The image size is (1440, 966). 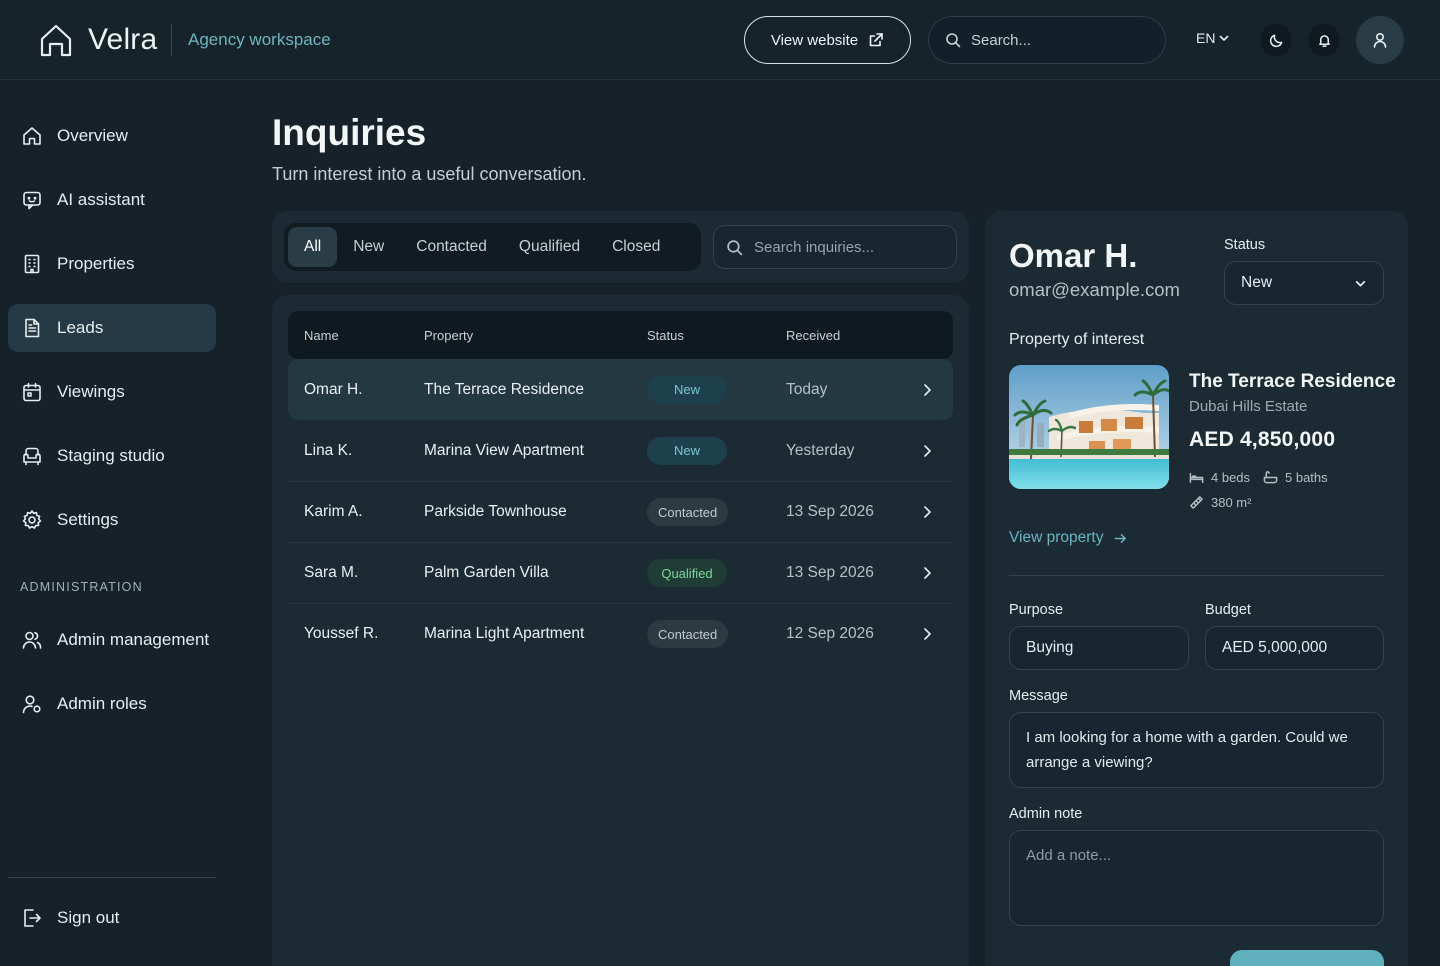 I want to click on brand-name: Velra, so click(x=122, y=40).